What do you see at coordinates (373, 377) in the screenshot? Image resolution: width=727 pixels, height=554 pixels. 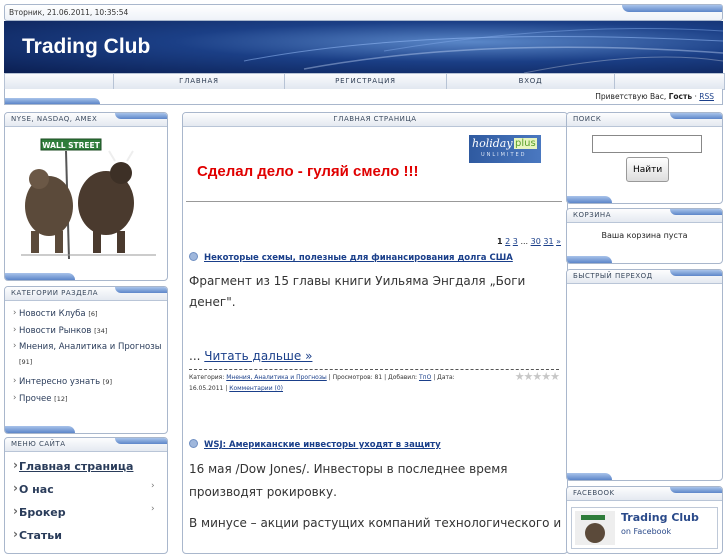 I see `meta-views: | Просмотров: 81 | Добавил:` at bounding box center [373, 377].